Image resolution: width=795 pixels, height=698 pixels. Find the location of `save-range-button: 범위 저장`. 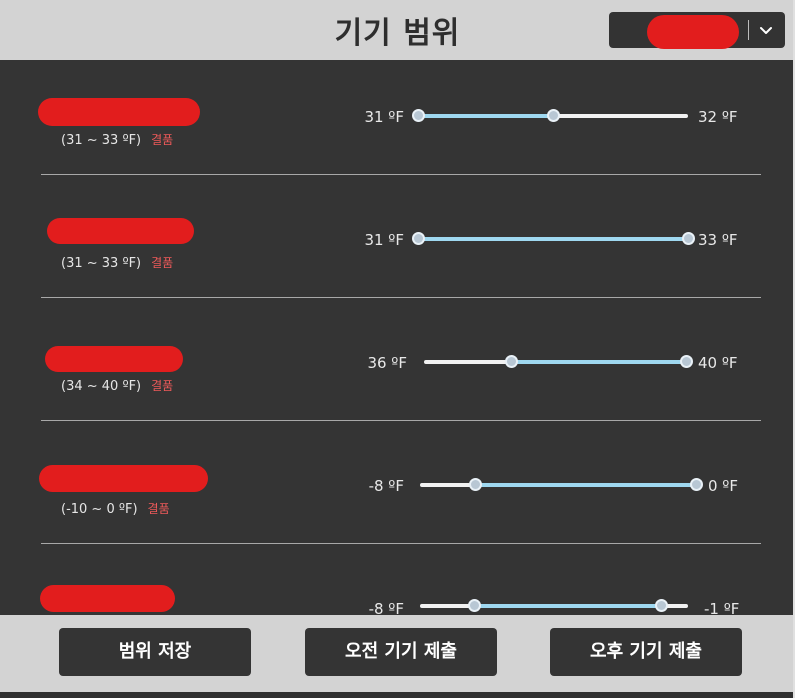

save-range-button: 범위 저장 is located at coordinates (155, 652).